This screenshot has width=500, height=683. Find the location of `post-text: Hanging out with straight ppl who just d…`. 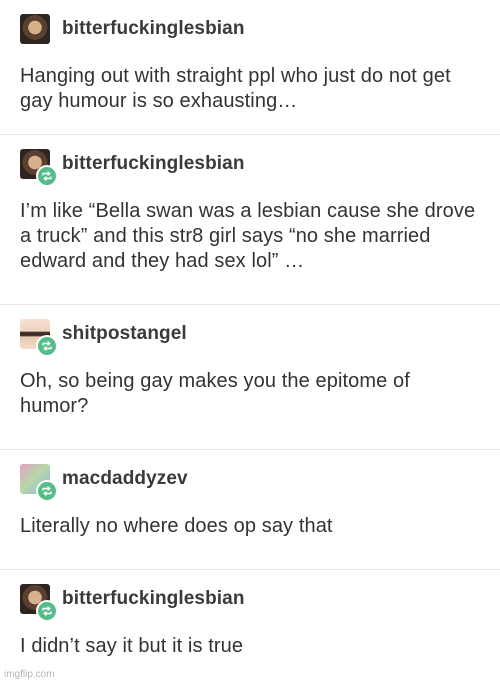

post-text: Hanging out with straight ppl who just d… is located at coordinates (235, 88).